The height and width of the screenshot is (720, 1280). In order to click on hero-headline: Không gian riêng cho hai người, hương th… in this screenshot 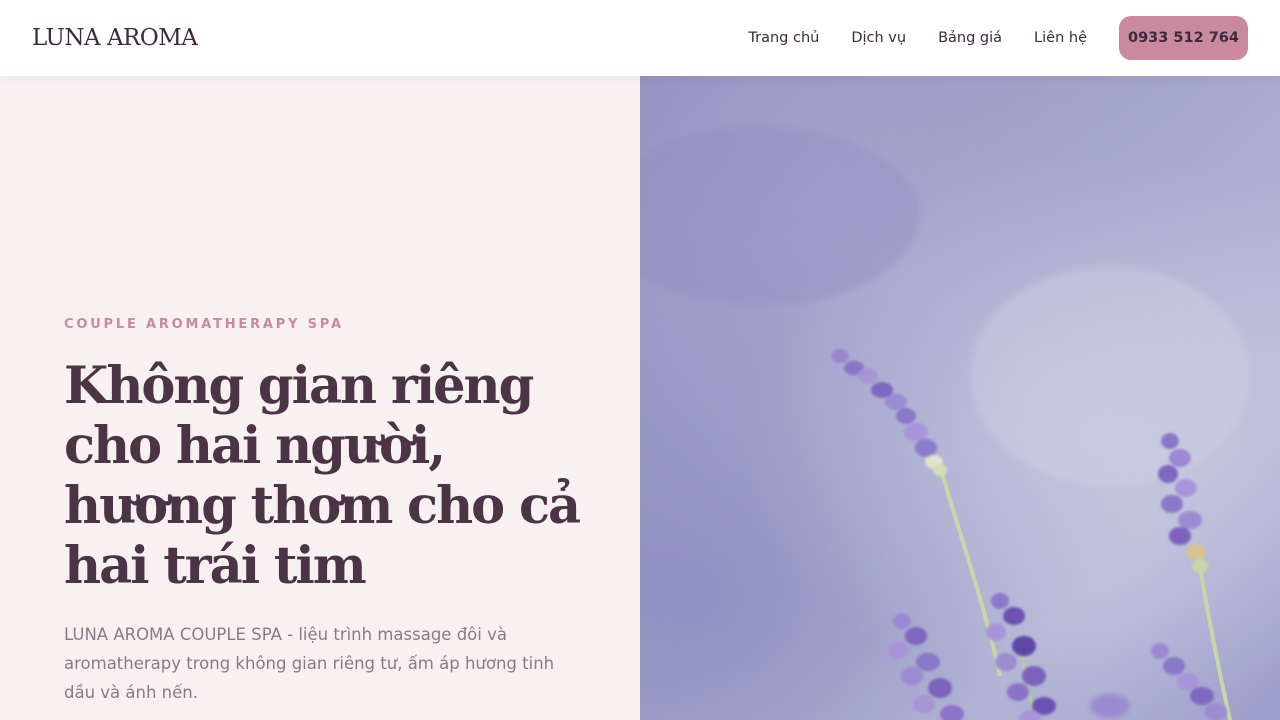, I will do `click(322, 476)`.